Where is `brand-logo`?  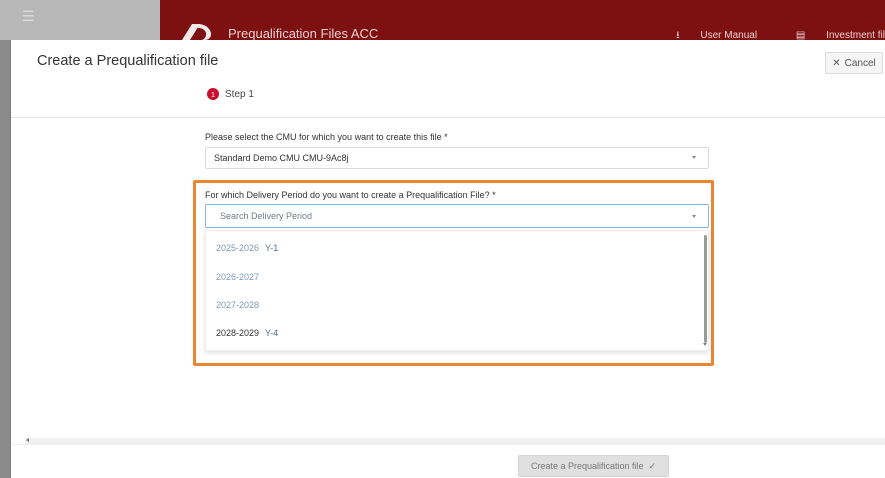
brand-logo is located at coordinates (197, 32).